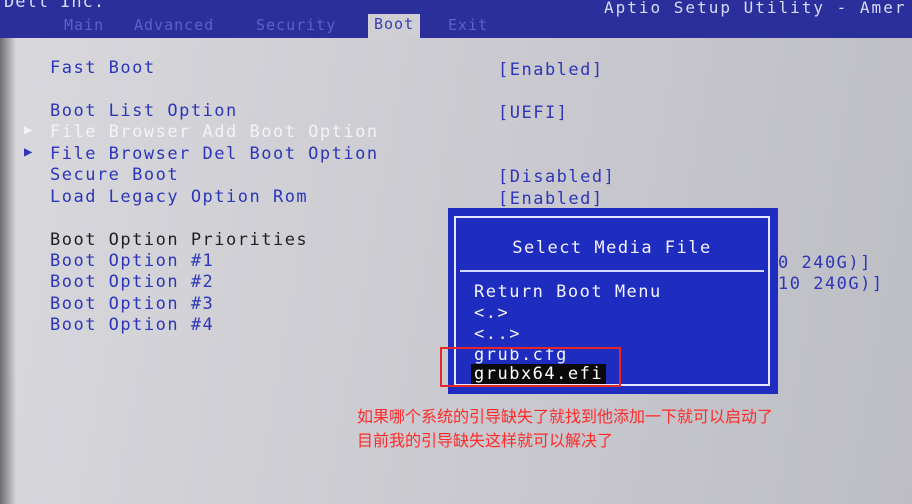 This screenshot has width=912, height=504. Describe the element at coordinates (394, 26) in the screenshot. I see `tab-boot: Boot` at that location.